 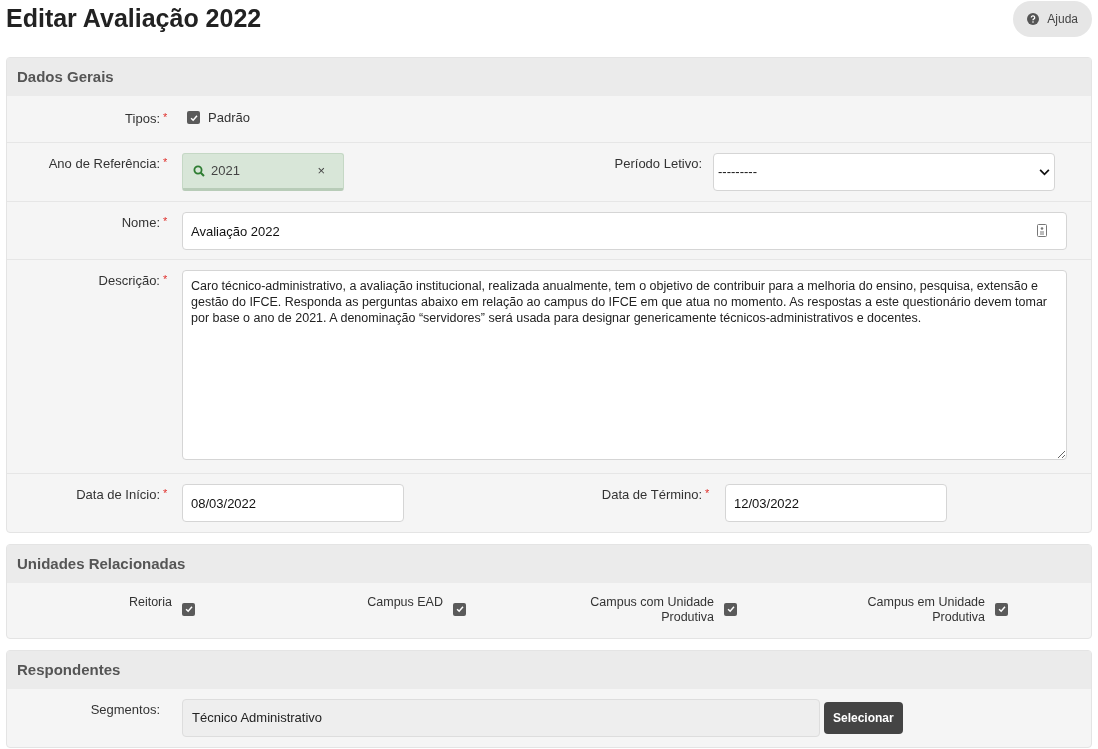 I want to click on date-input: 08/03/2022, so click(x=293, y=503).